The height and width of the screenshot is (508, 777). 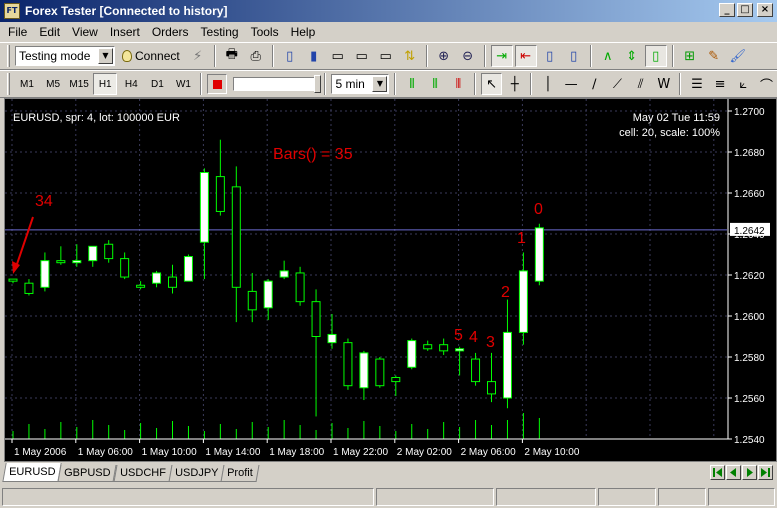 I want to click on save-as-icon: ▭, so click(x=386, y=56).